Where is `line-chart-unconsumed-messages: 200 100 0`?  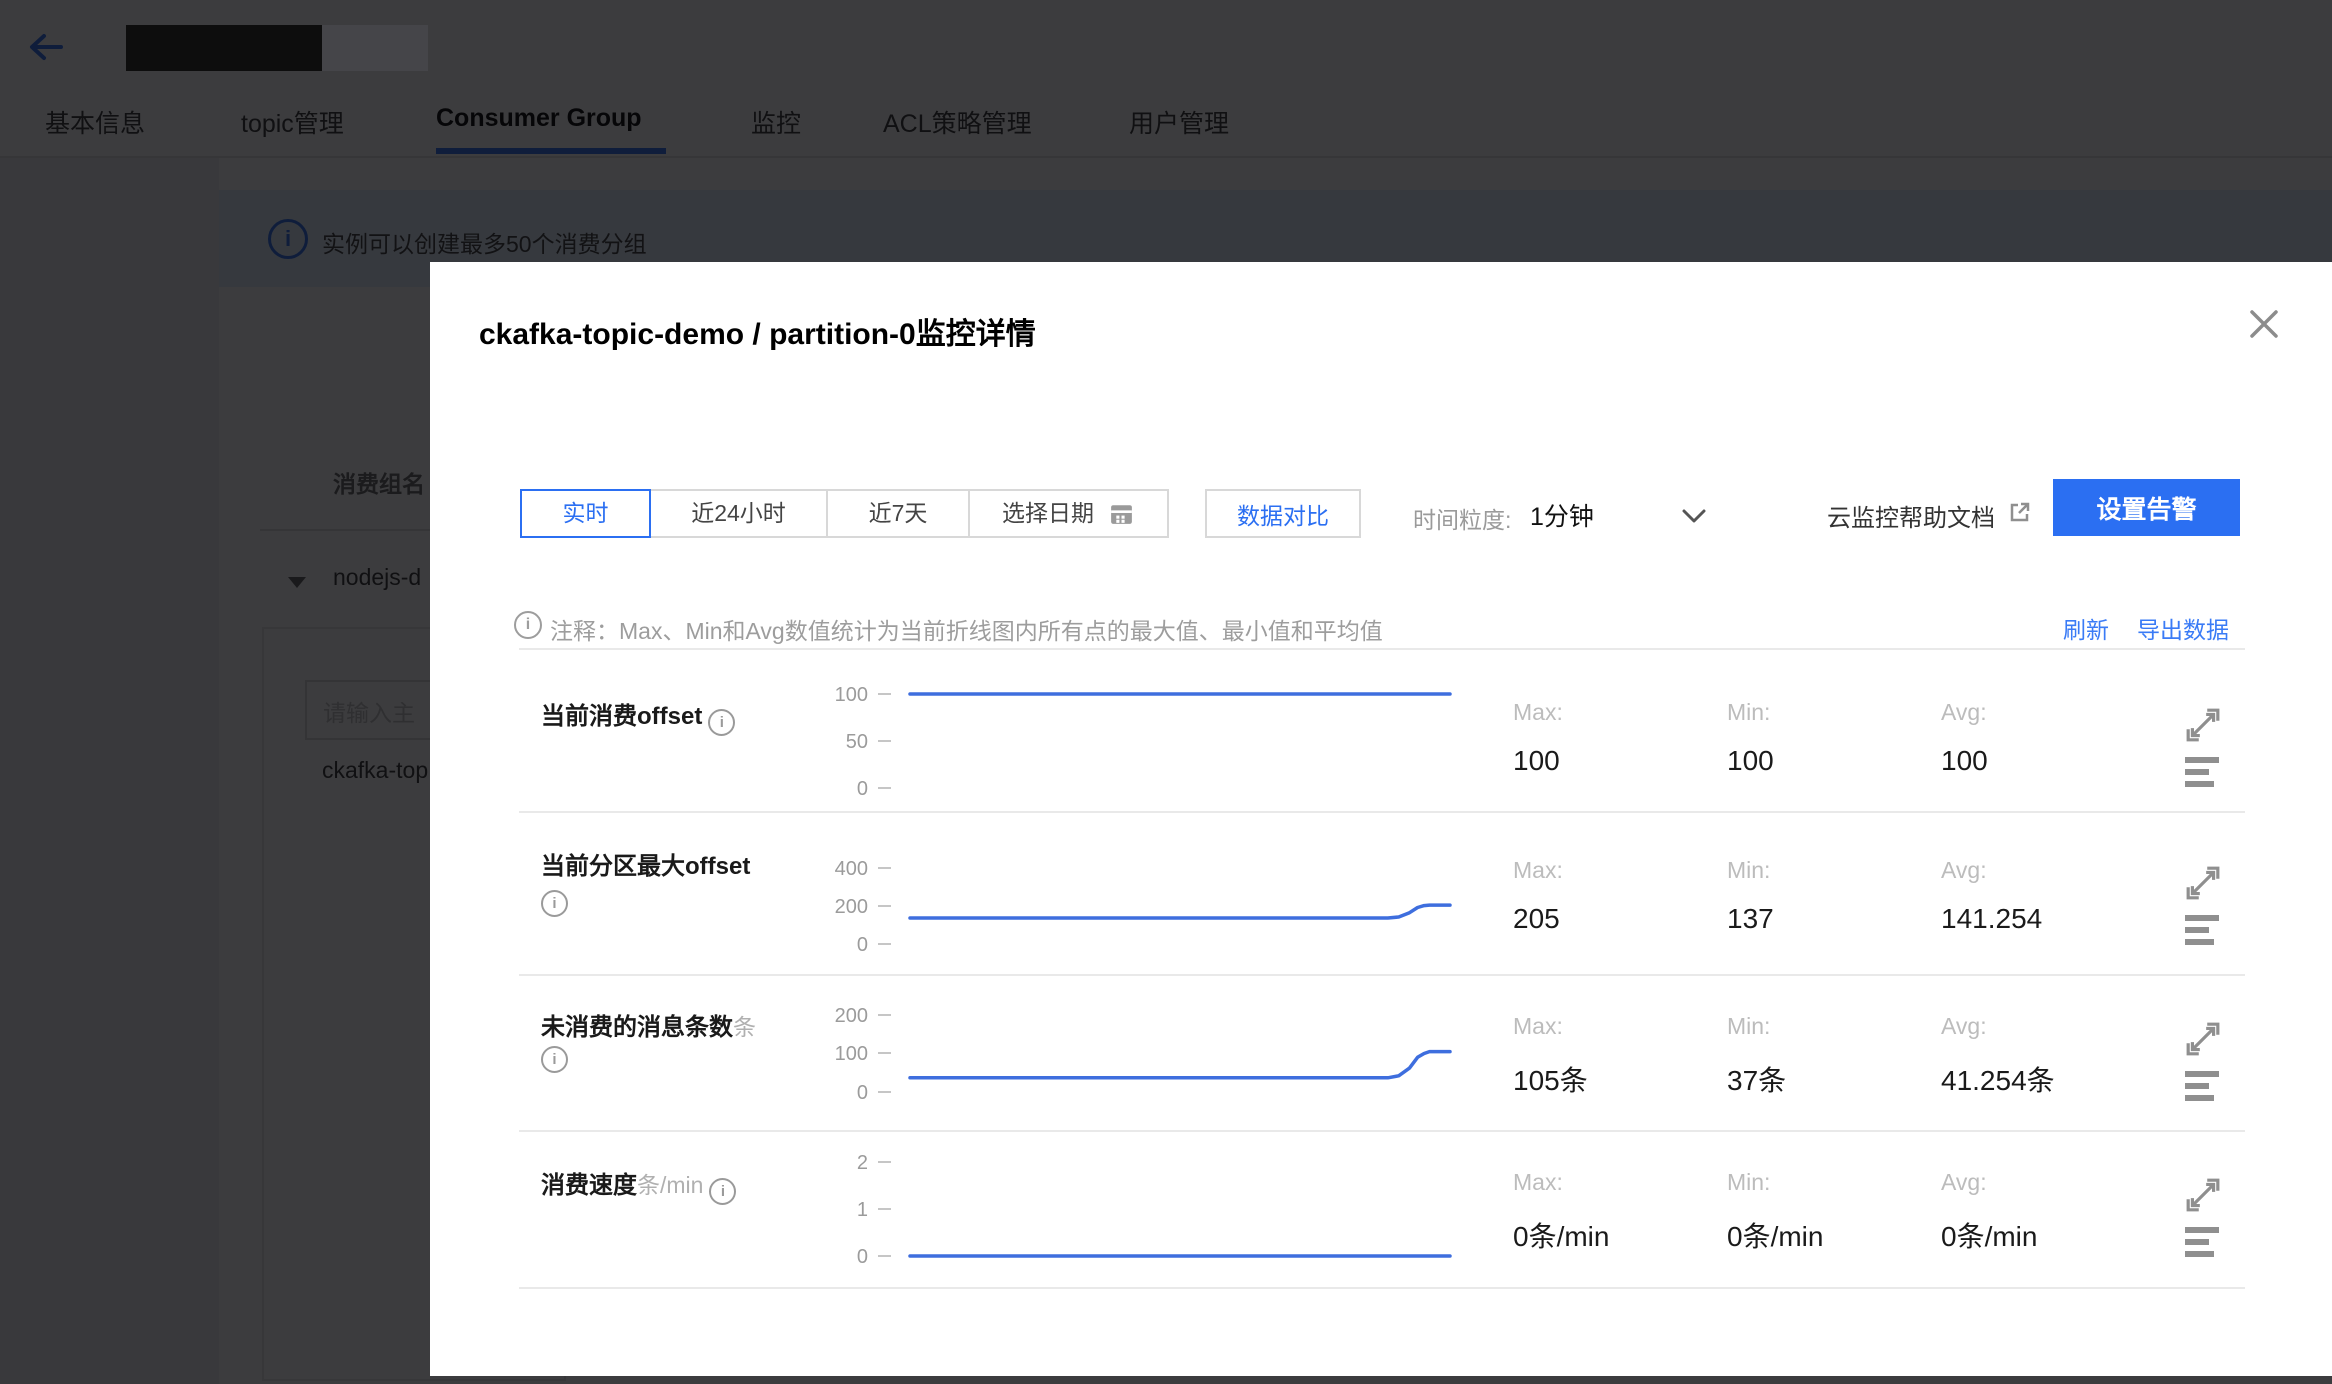
line-chart-unconsumed-messages: 200 100 0 is located at coordinates (1143, 1054).